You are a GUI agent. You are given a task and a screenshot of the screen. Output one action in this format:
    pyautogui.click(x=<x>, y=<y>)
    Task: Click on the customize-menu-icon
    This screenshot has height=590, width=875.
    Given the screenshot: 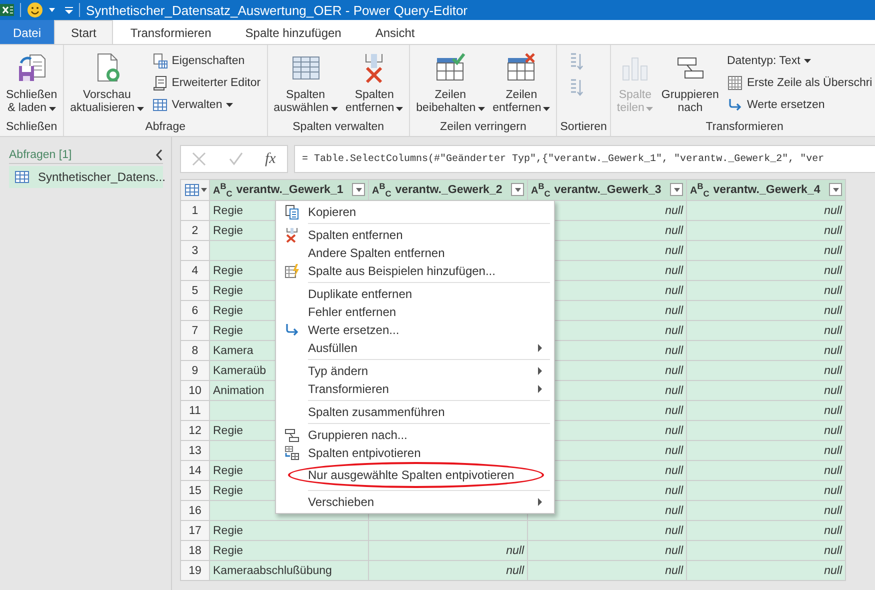 What is the action you would take?
    pyautogui.click(x=69, y=10)
    